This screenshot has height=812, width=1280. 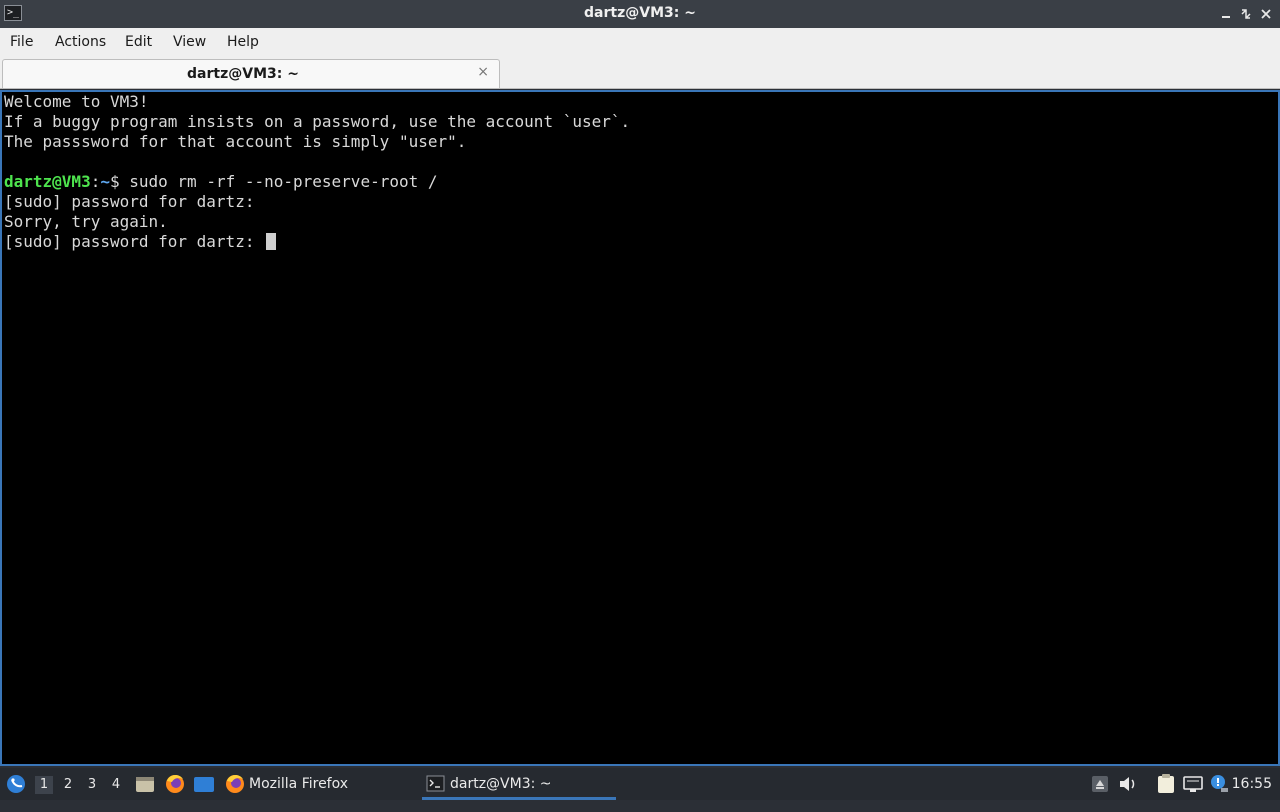 What do you see at coordinates (44, 785) in the screenshot?
I see `desktop-1: 1` at bounding box center [44, 785].